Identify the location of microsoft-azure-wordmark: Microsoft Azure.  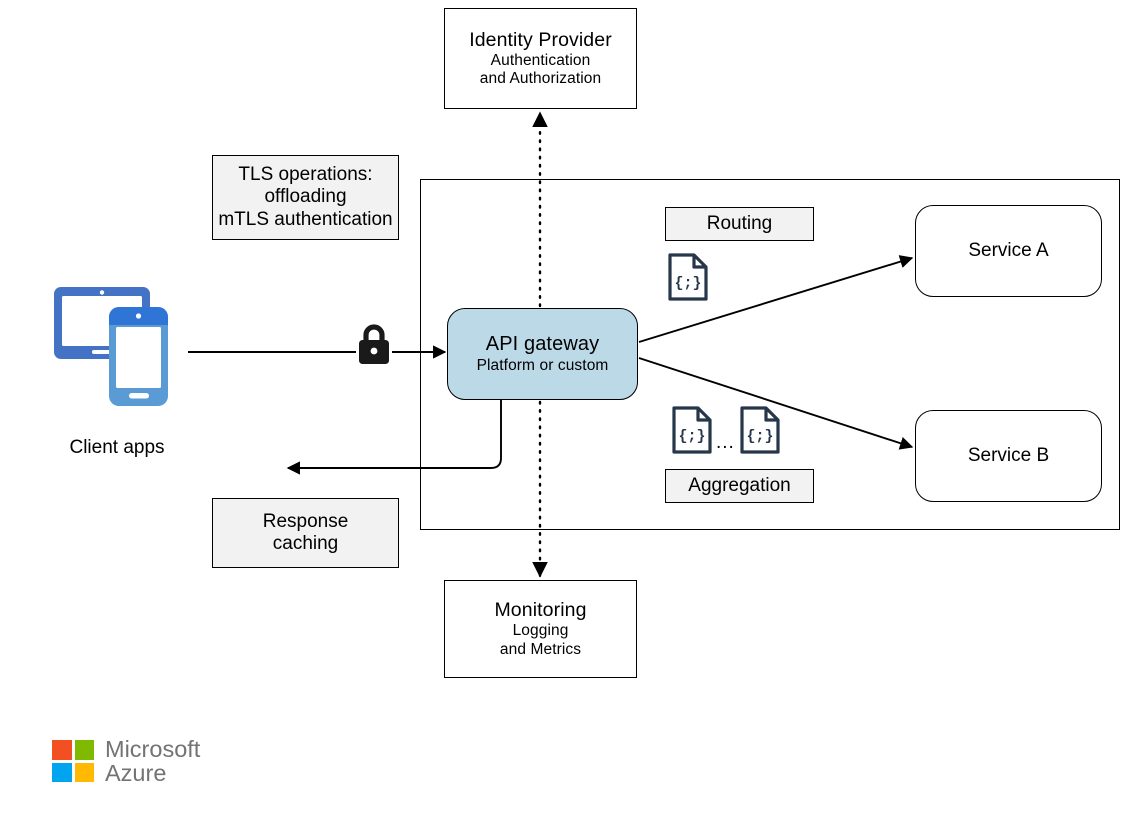
(152, 761).